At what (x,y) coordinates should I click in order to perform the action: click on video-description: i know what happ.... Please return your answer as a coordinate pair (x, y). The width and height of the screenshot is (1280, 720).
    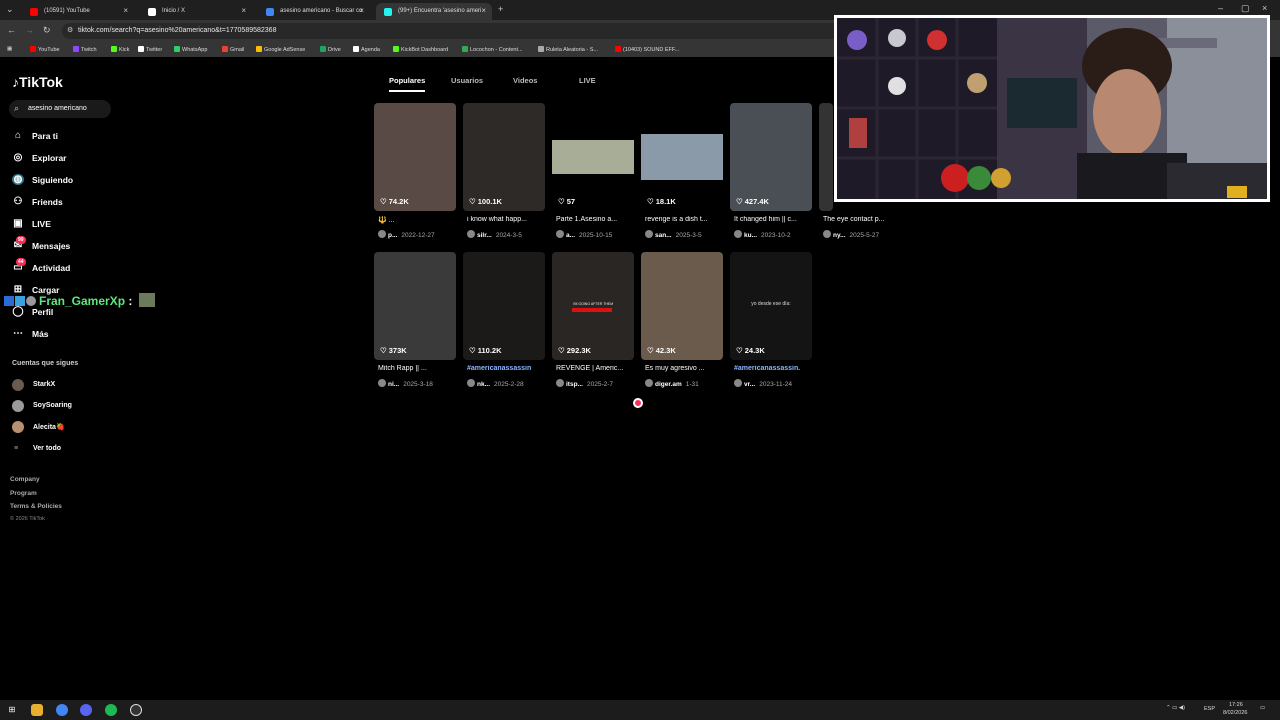
    Looking at the image, I should click on (508, 219).